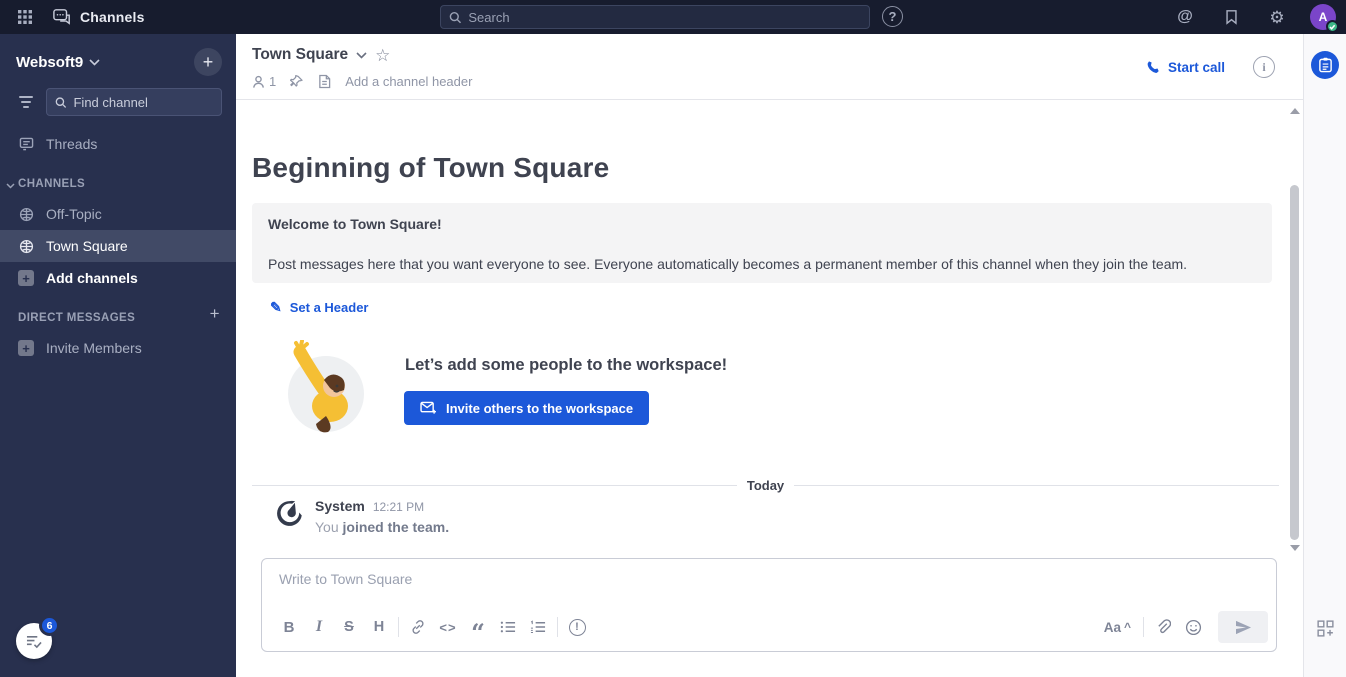 The image size is (1346, 677). Describe the element at coordinates (319, 627) in the screenshot. I see `italic-button: I` at that location.